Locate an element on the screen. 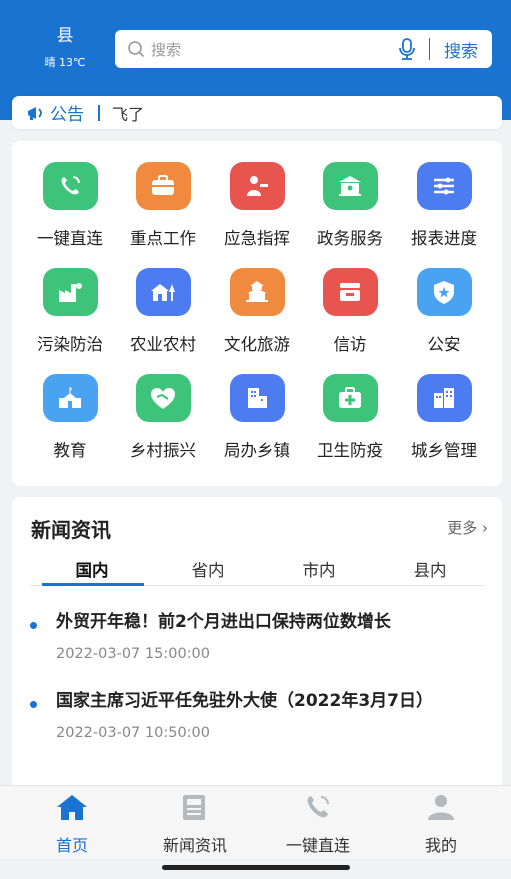  grid-item-emergency-command: 应急指挥 is located at coordinates (257, 205).